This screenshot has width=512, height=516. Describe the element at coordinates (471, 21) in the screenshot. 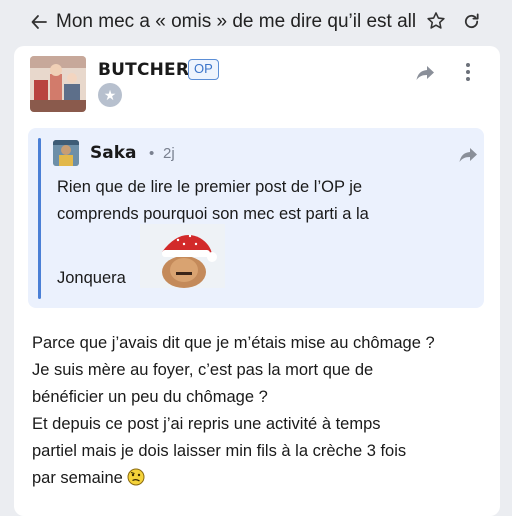

I see `refresh-icon` at that location.